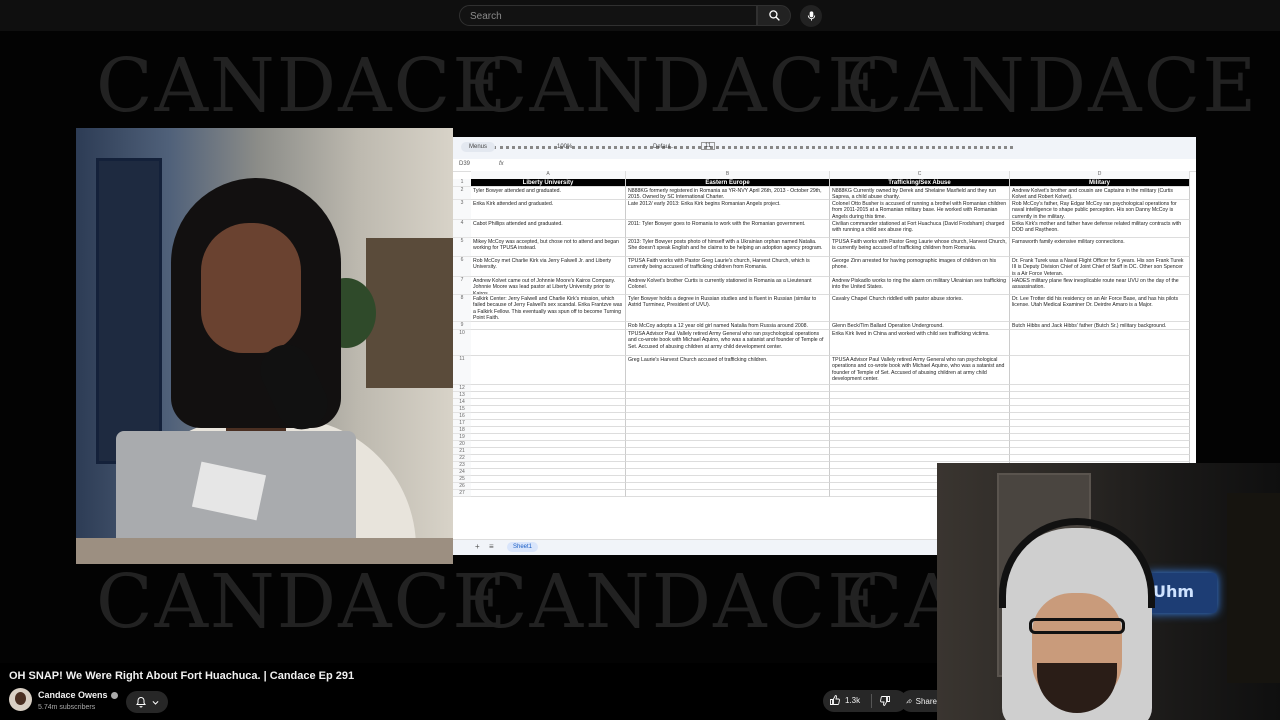 The image size is (1280, 720). What do you see at coordinates (462, 326) in the screenshot?
I see `row-number: 9` at bounding box center [462, 326].